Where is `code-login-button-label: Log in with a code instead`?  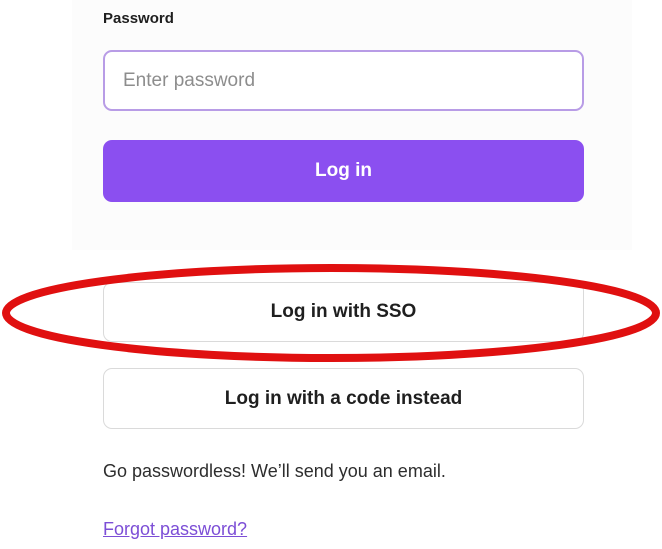 code-login-button-label: Log in with a code instead is located at coordinates (343, 398).